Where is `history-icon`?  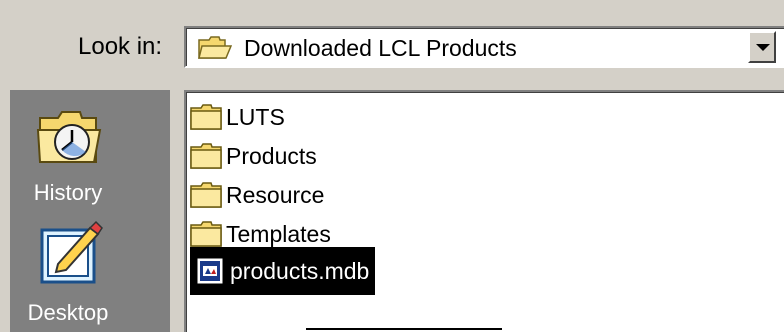 history-icon is located at coordinates (69, 137).